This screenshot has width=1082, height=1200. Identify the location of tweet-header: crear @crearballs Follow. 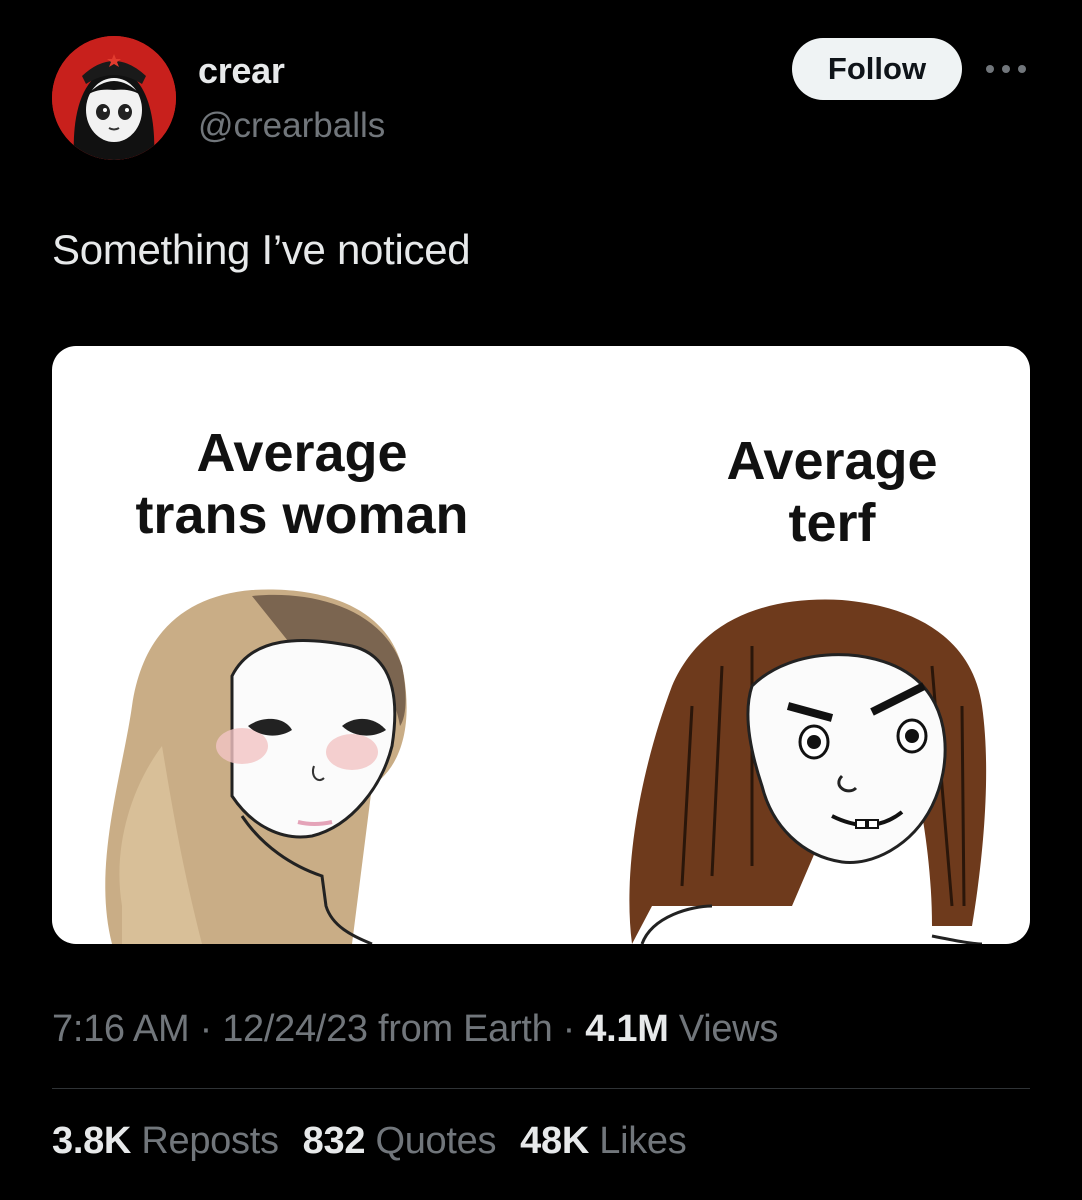
(542, 98).